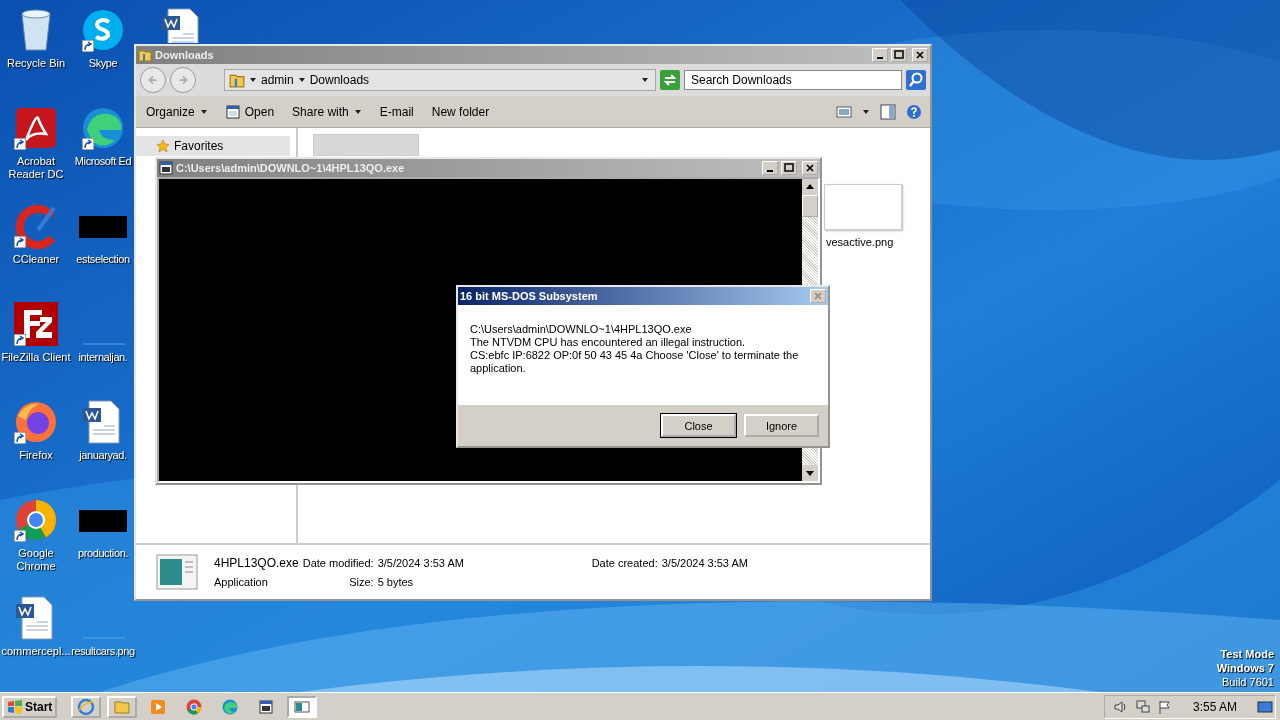 The width and height of the screenshot is (1280, 720). What do you see at coordinates (395, 582) in the screenshot?
I see `detail-value: 5 bytes` at bounding box center [395, 582].